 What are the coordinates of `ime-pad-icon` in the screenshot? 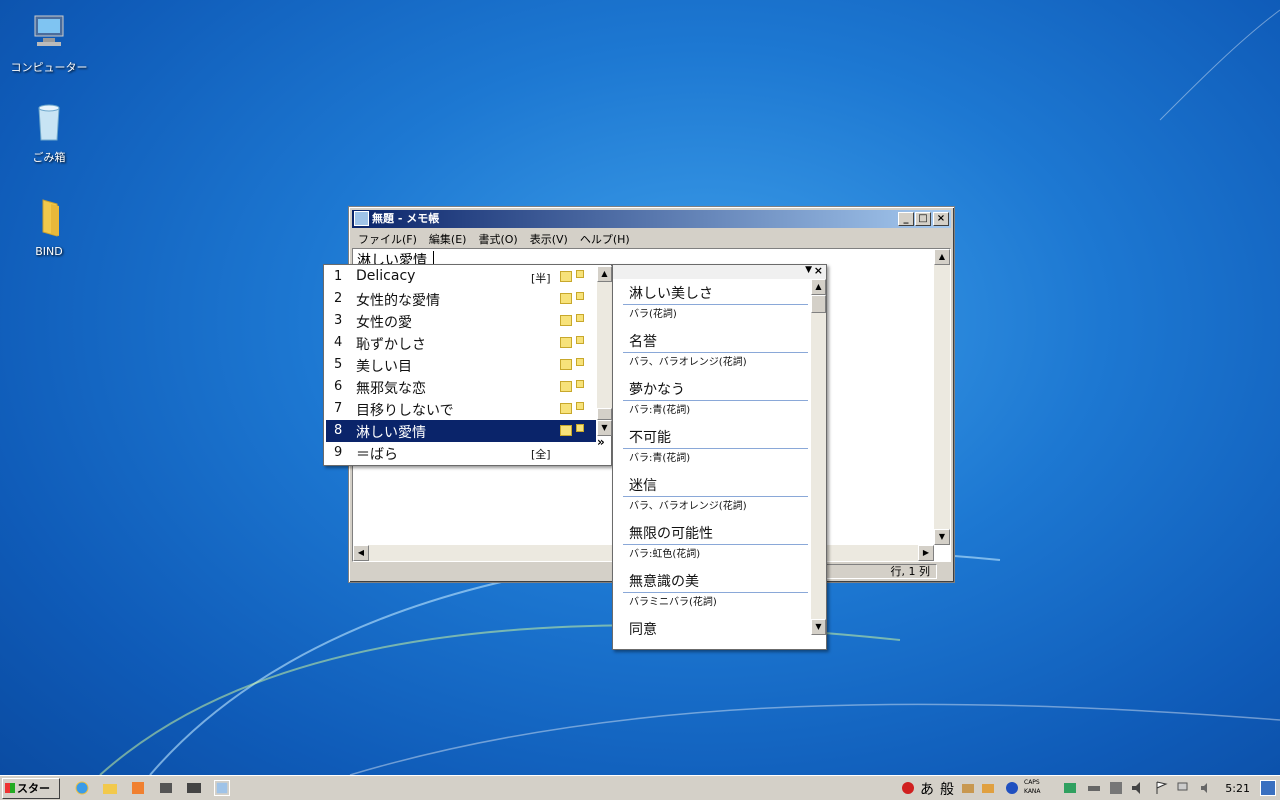 It's located at (968, 788).